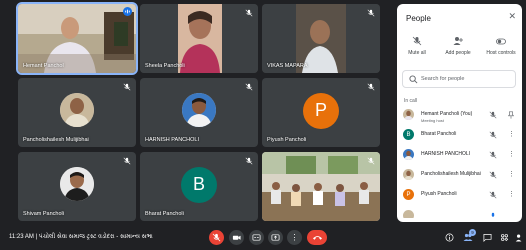 This screenshot has height=250, width=526. What do you see at coordinates (287, 66) in the screenshot?
I see `participant-name: VIKAS MAPARA` at bounding box center [287, 66].